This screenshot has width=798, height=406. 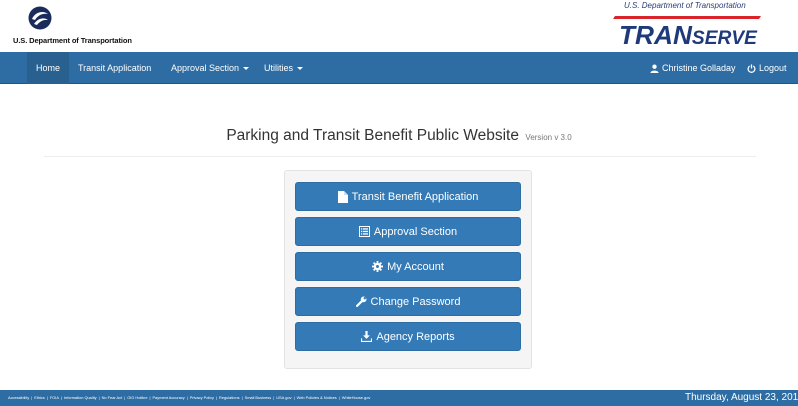 I want to click on nav-approval-section-dropdown: Approval Section, so click(x=210, y=68).